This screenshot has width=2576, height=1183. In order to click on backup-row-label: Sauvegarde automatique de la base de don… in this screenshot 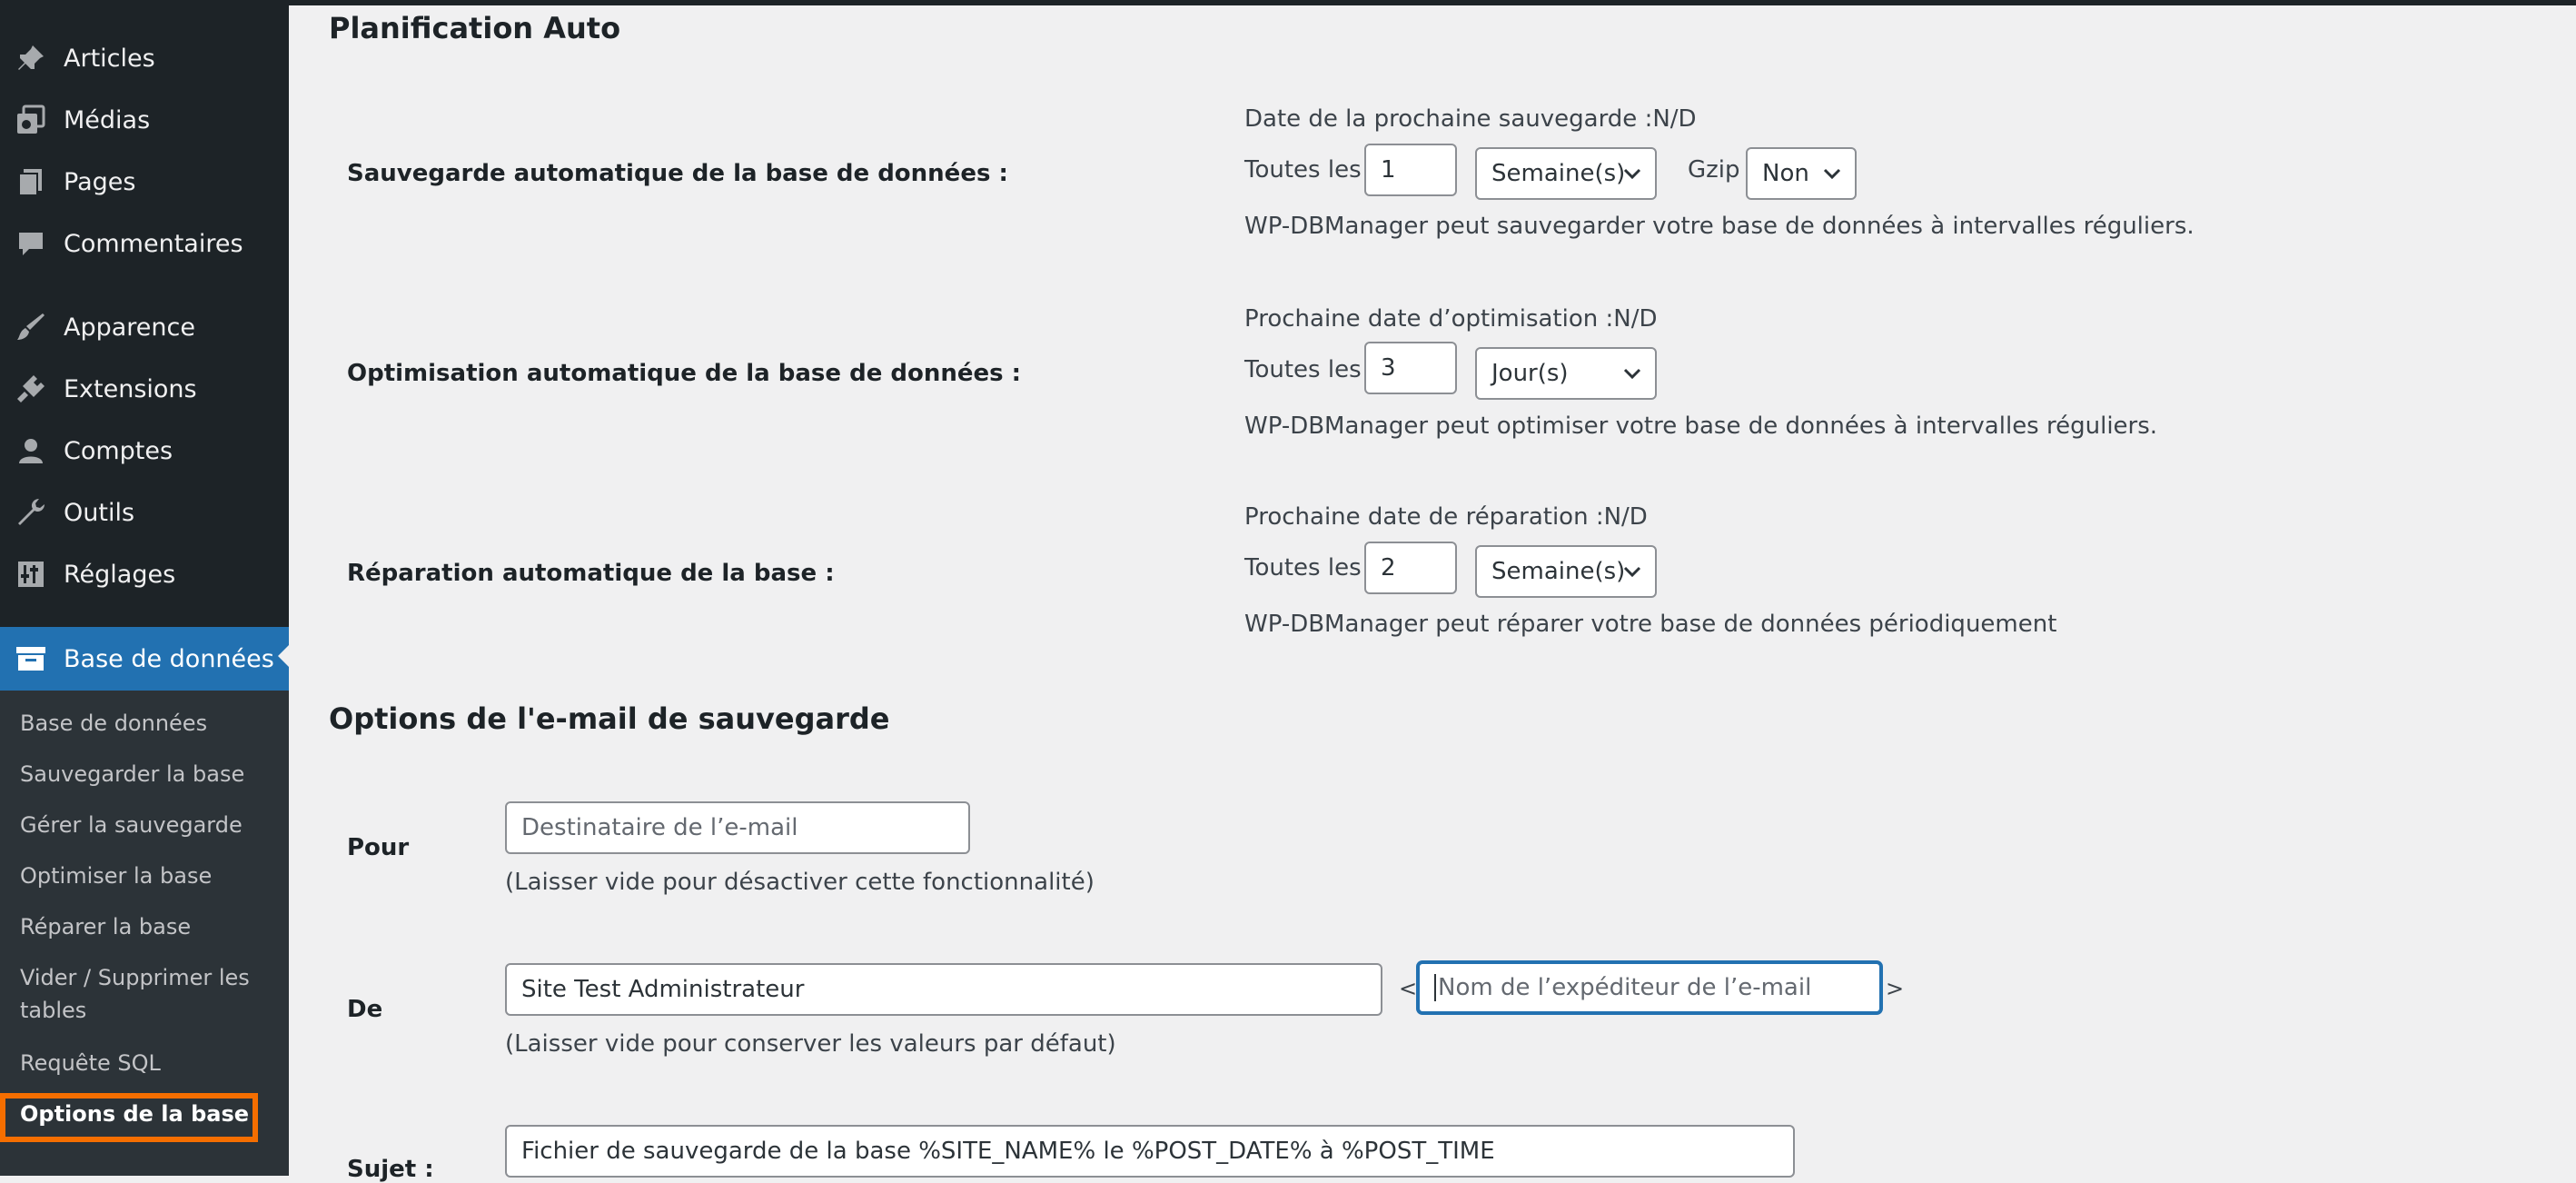, I will do `click(677, 173)`.